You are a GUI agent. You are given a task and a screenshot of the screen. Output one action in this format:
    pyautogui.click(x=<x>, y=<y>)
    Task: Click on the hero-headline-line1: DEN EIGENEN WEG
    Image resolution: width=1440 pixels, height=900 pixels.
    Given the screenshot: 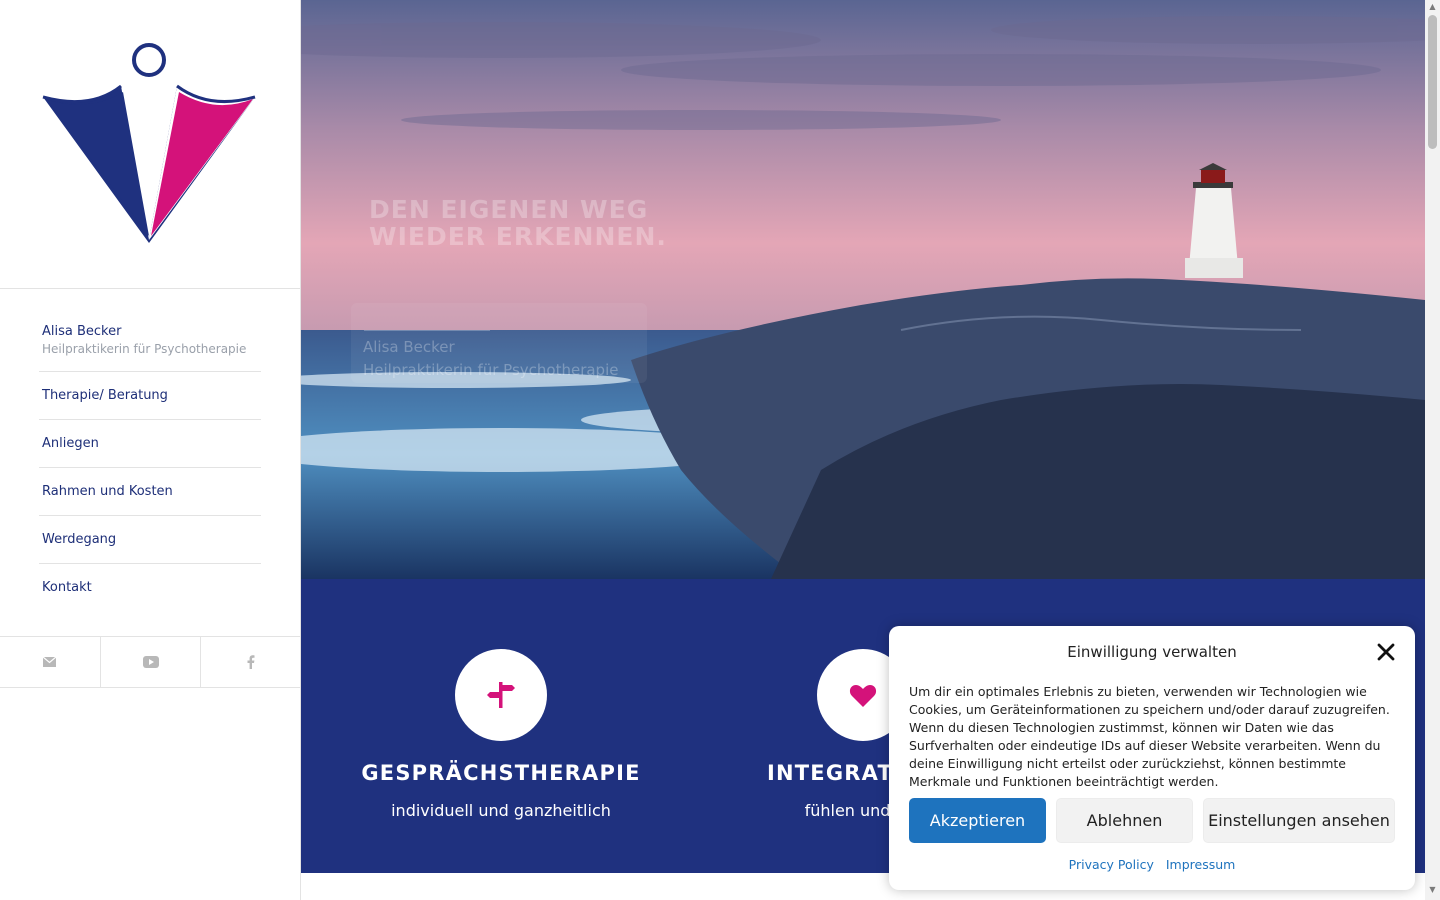 What is the action you would take?
    pyautogui.click(x=509, y=209)
    